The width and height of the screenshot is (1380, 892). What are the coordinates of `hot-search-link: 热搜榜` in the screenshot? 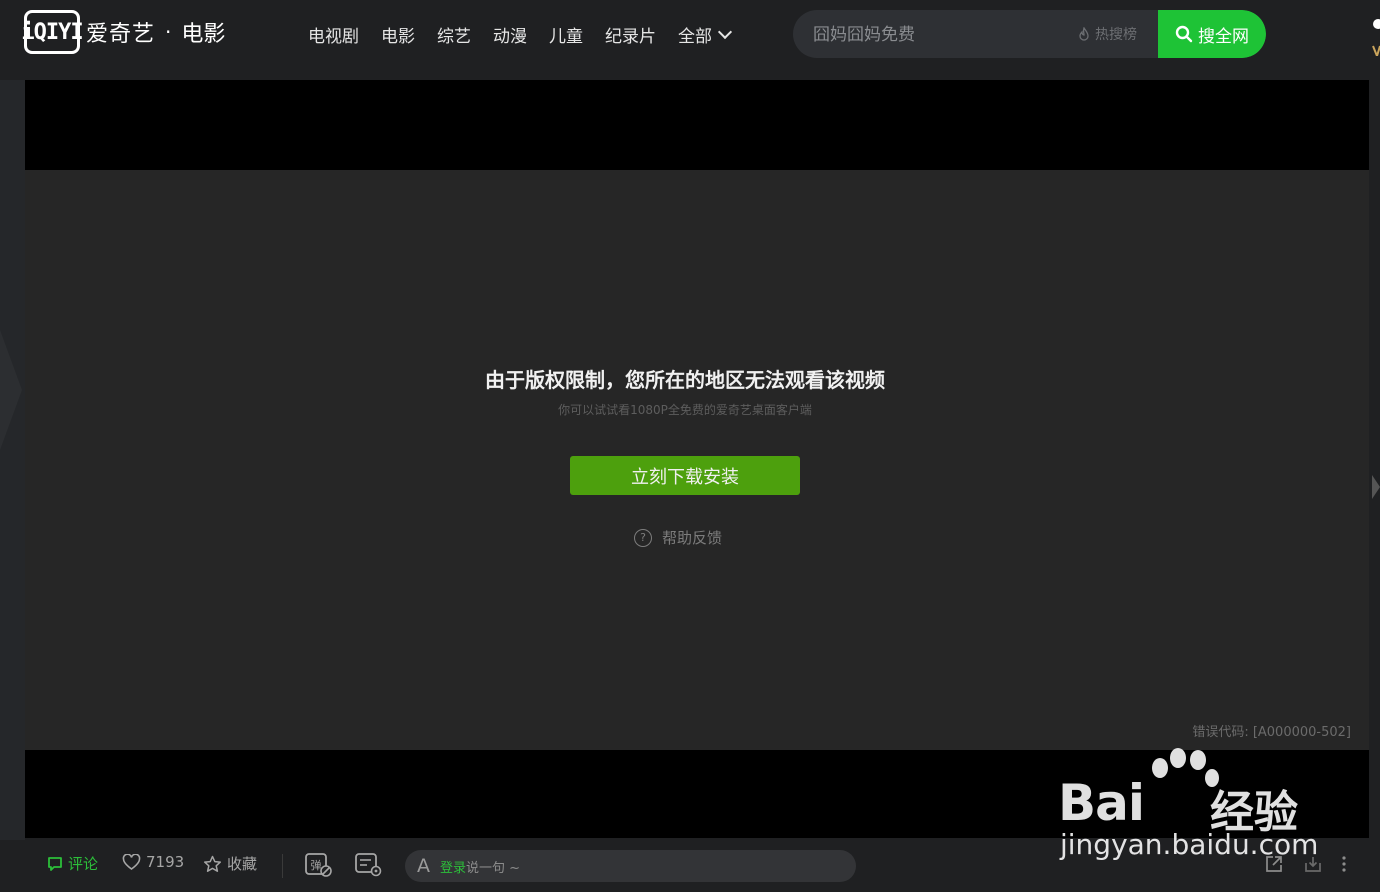 It's located at (1107, 34).